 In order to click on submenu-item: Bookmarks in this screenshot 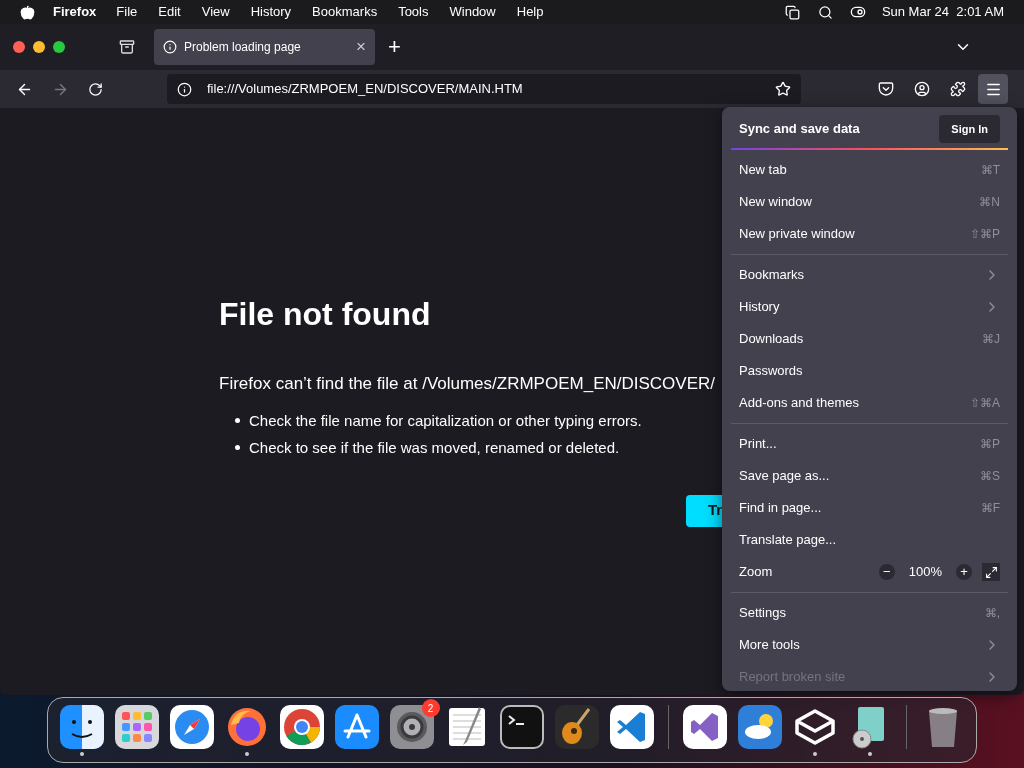, I will do `click(869, 275)`.